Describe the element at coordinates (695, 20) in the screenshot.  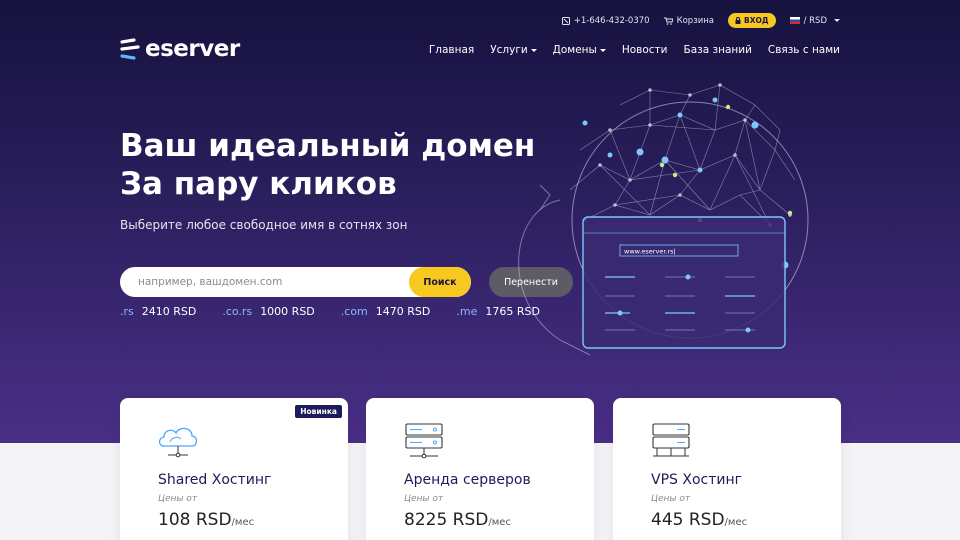
I see `cart-label: Корзина` at that location.